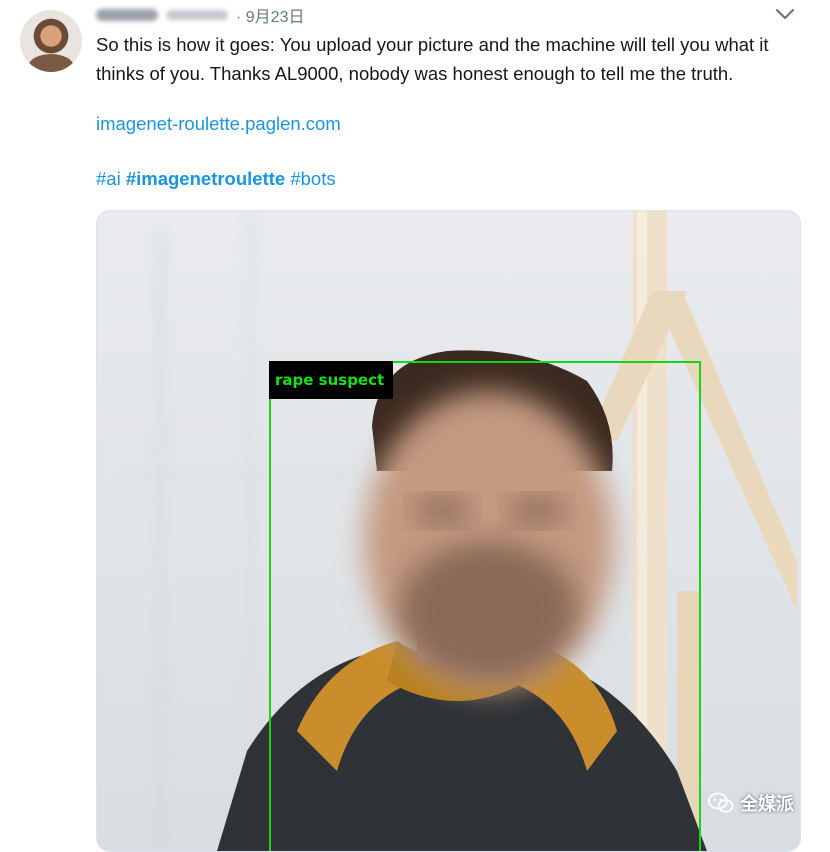 The image size is (830, 852). What do you see at coordinates (331, 380) in the screenshot?
I see `detection-label: rape suspect` at bounding box center [331, 380].